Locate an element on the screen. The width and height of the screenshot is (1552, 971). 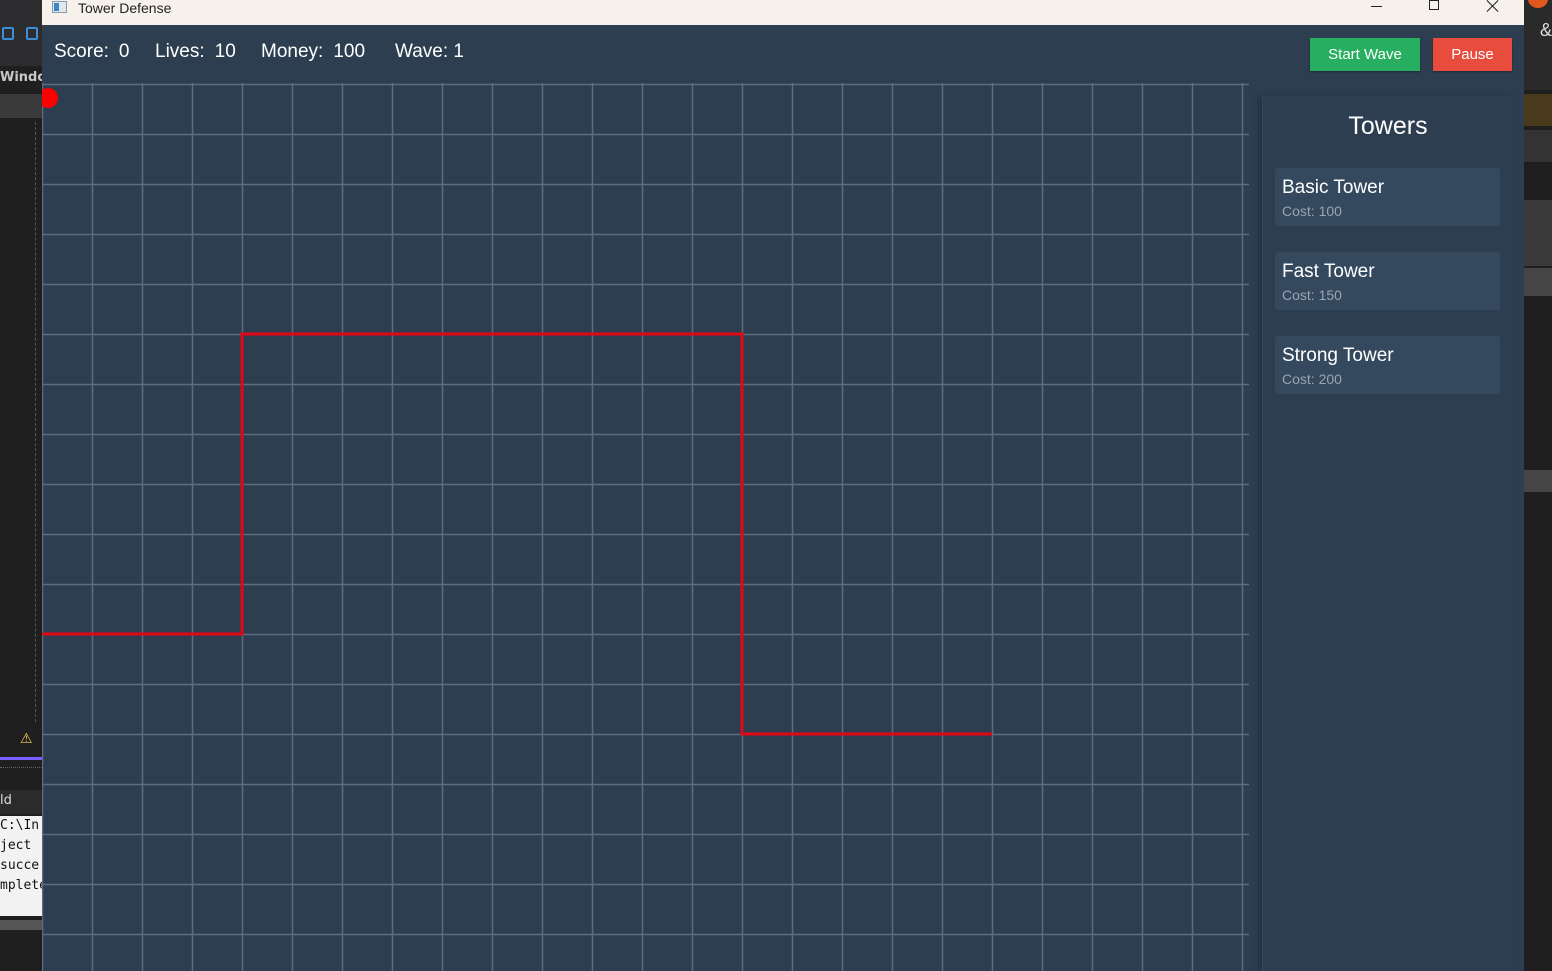
money-value: 100 is located at coordinates (349, 51).